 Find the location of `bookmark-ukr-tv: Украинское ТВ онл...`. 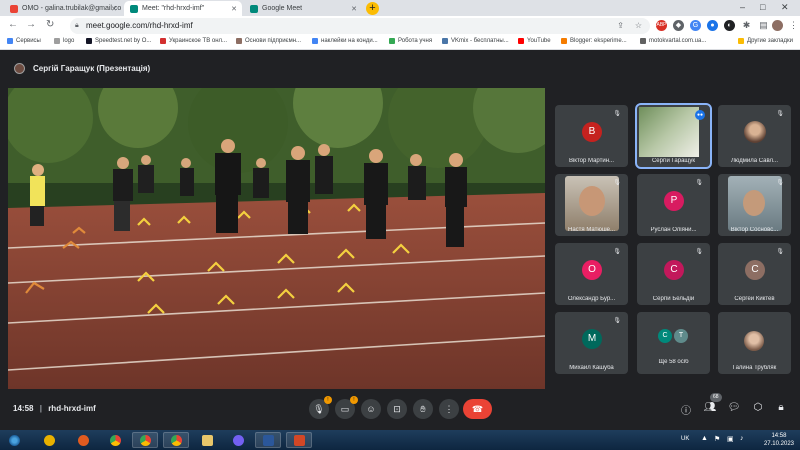

bookmark-ukr-tv: Украинское ТВ онл... is located at coordinates (193, 41).